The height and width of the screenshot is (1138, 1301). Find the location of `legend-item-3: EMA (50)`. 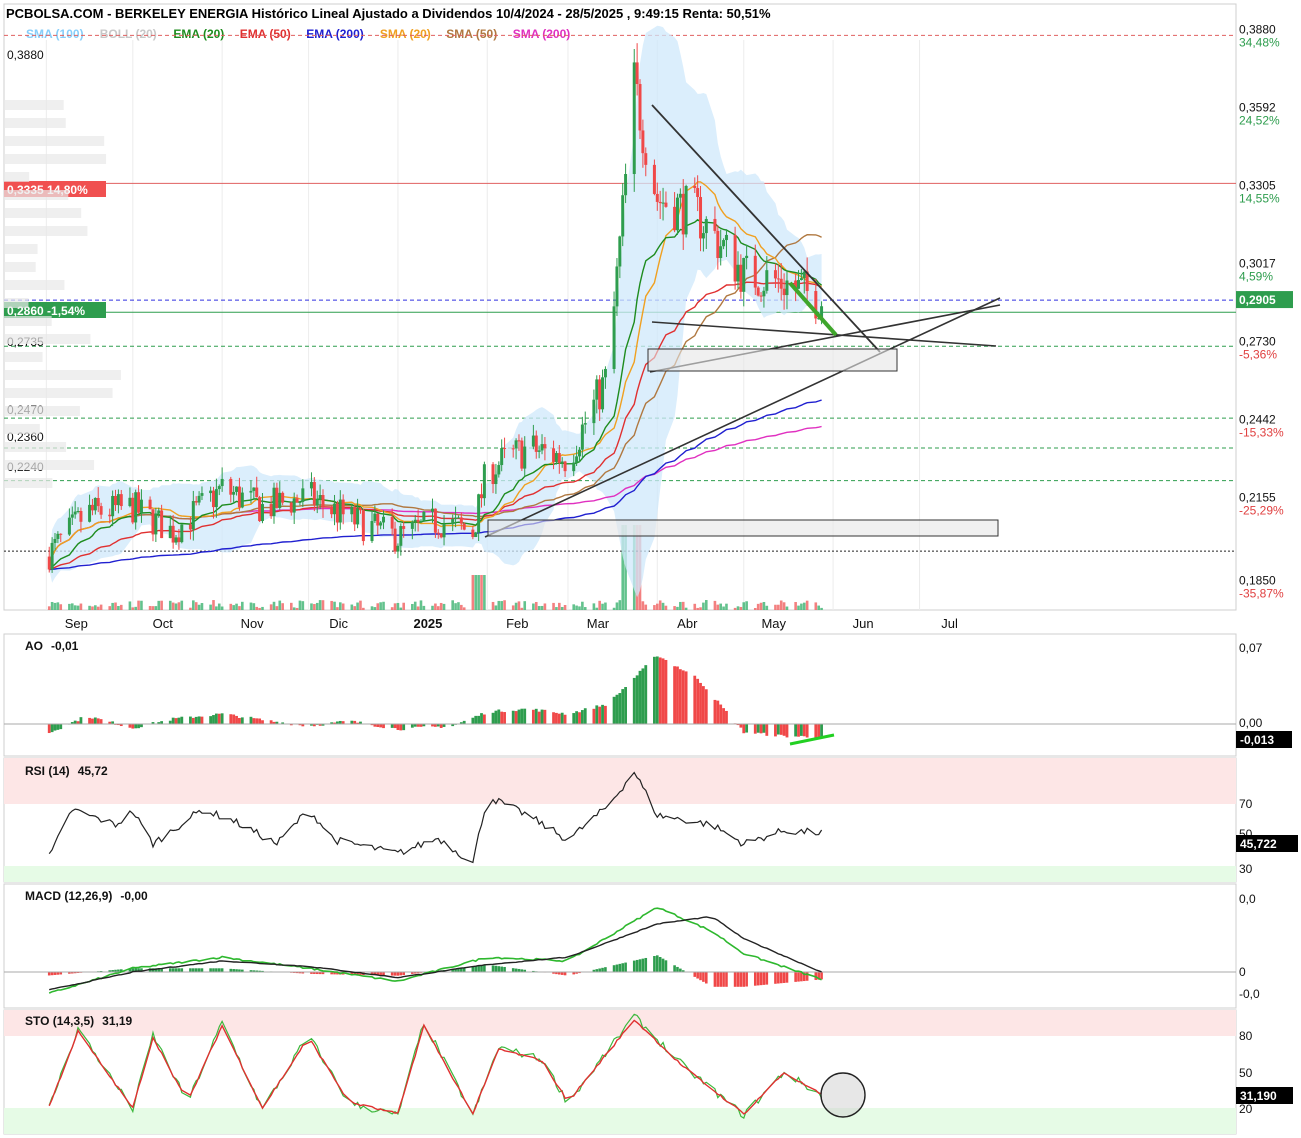

legend-item-3: EMA (50) is located at coordinates (265, 34).